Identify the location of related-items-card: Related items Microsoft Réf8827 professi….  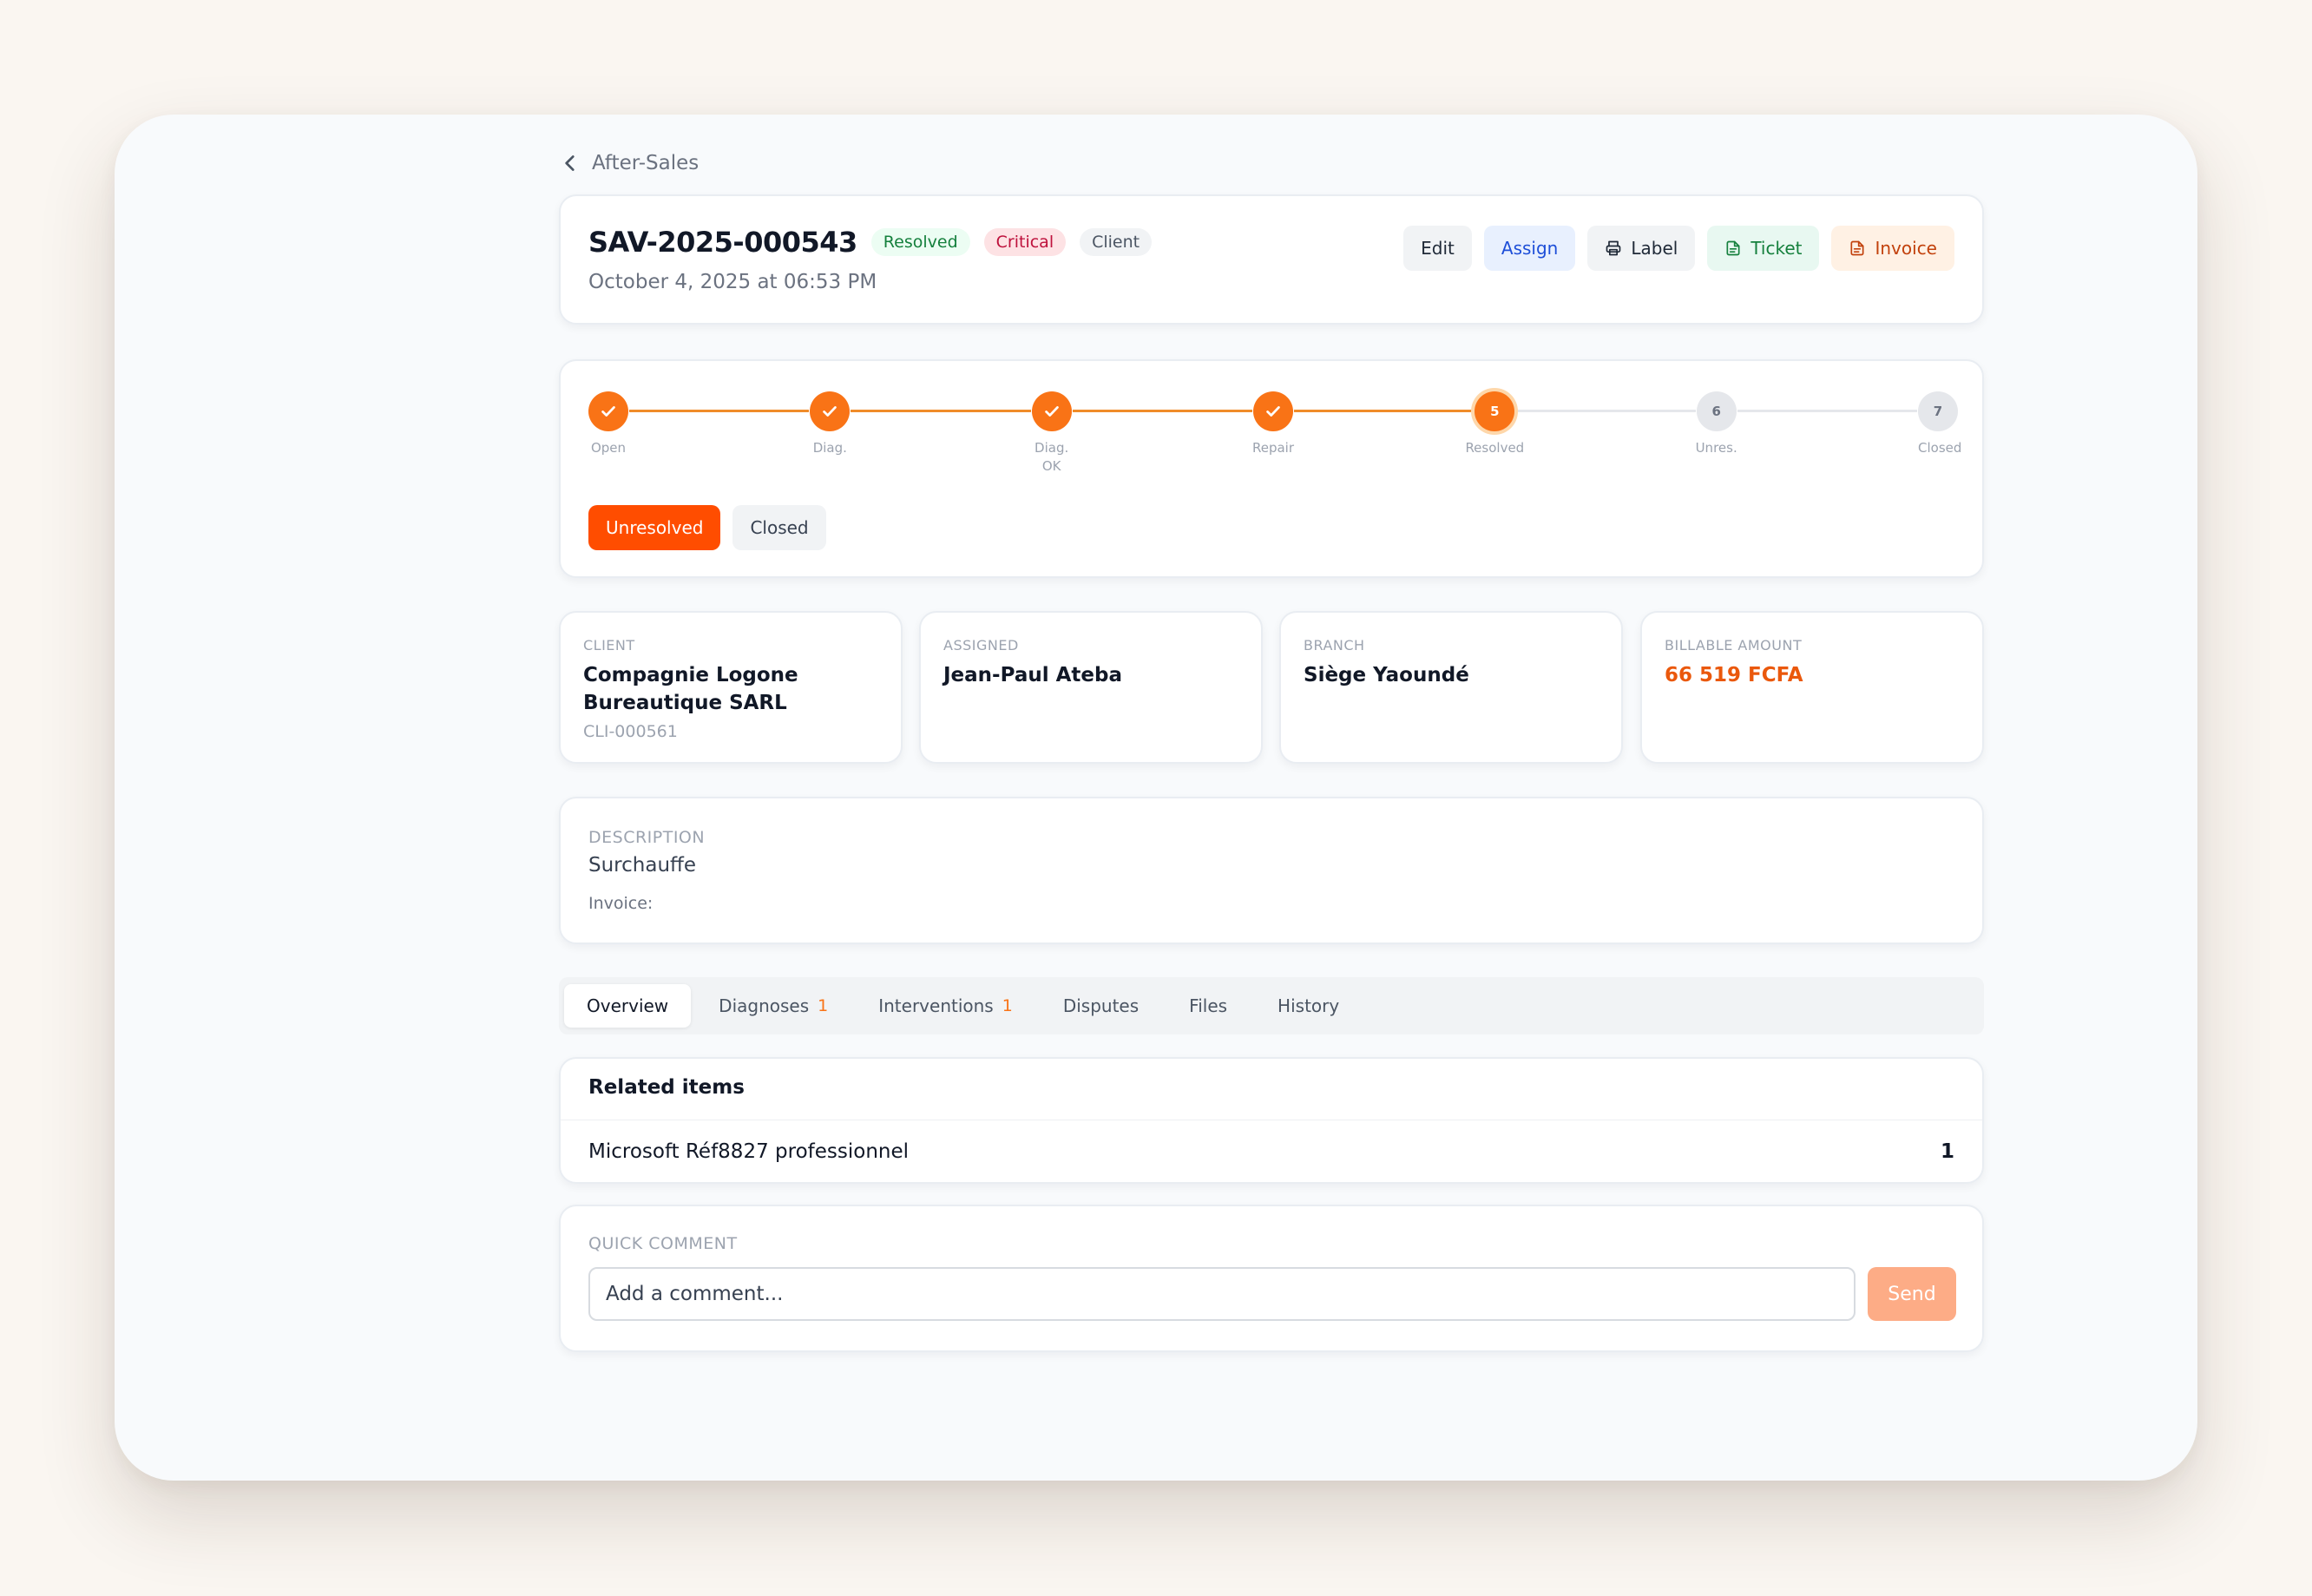
(1271, 1120).